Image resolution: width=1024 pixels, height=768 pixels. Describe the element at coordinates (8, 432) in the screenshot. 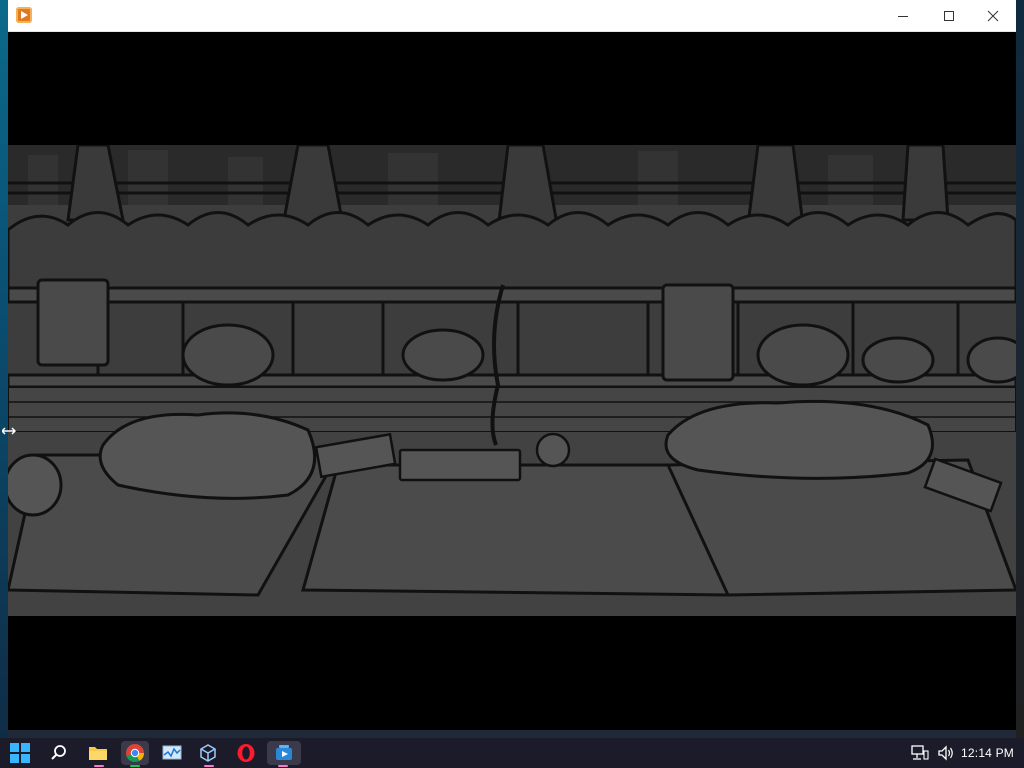

I see `mouse-cursor-icon` at that location.